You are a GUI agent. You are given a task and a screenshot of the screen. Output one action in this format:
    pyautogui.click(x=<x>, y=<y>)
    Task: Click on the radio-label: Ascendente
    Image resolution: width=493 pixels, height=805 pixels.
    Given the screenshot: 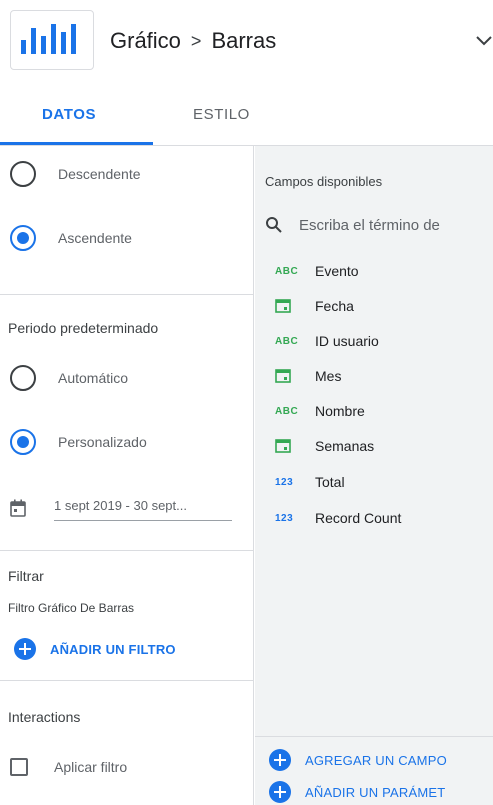 What is the action you would take?
    pyautogui.click(x=95, y=238)
    